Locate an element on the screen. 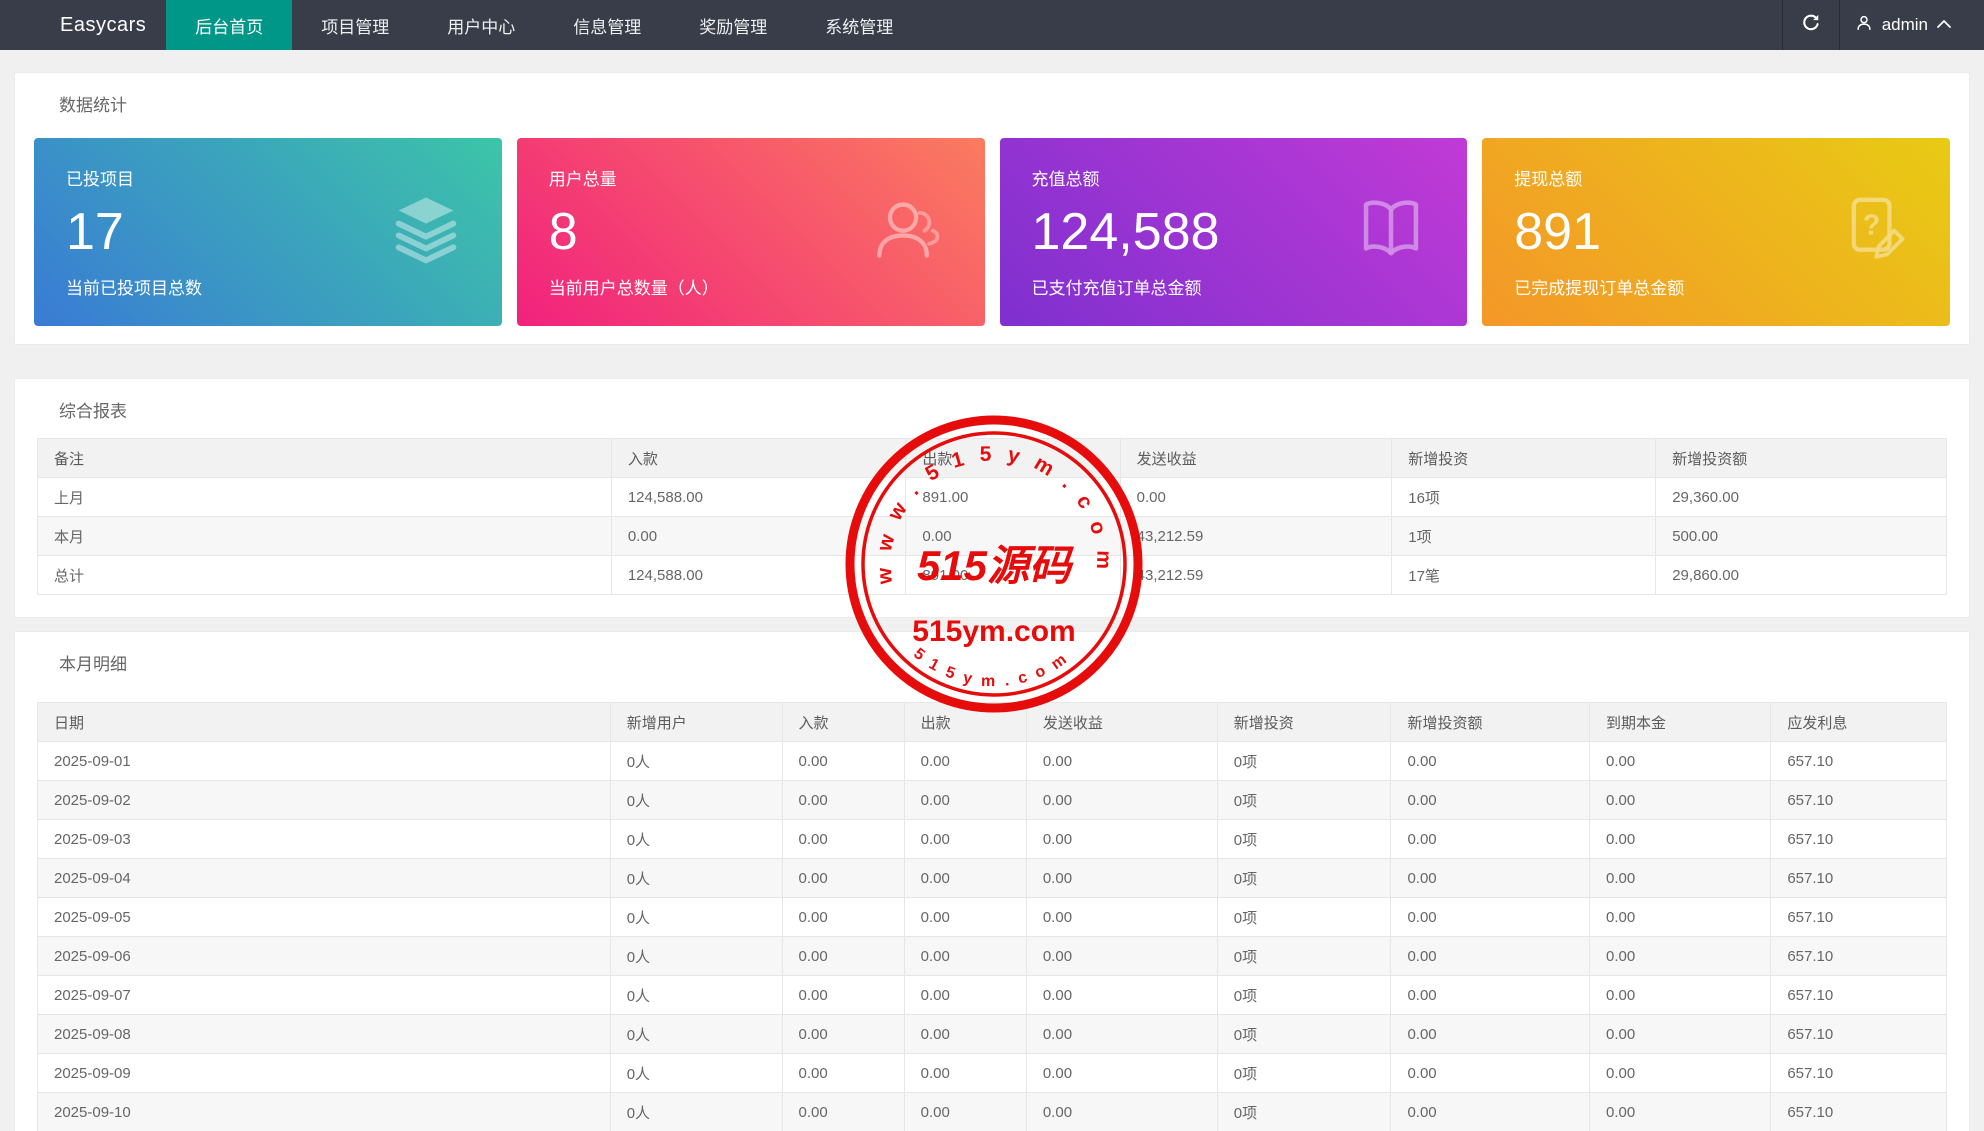  table-row: 本月 0.00 0.00 43,212.59 1项 500.00 is located at coordinates (992, 536).